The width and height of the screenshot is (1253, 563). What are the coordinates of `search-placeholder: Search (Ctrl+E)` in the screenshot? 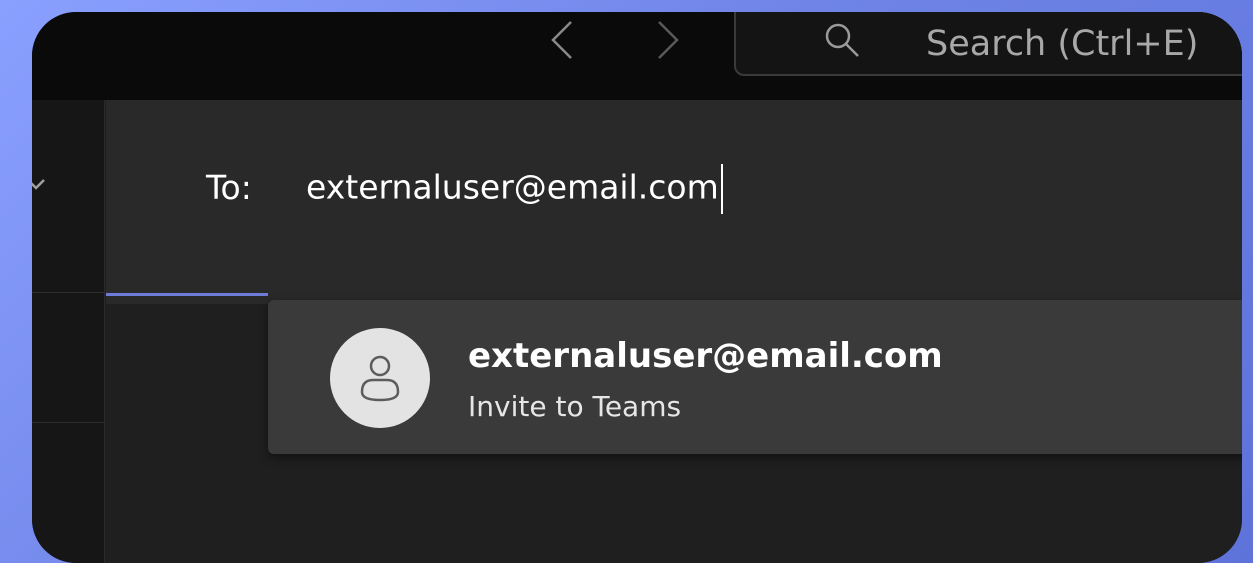 It's located at (1062, 44).